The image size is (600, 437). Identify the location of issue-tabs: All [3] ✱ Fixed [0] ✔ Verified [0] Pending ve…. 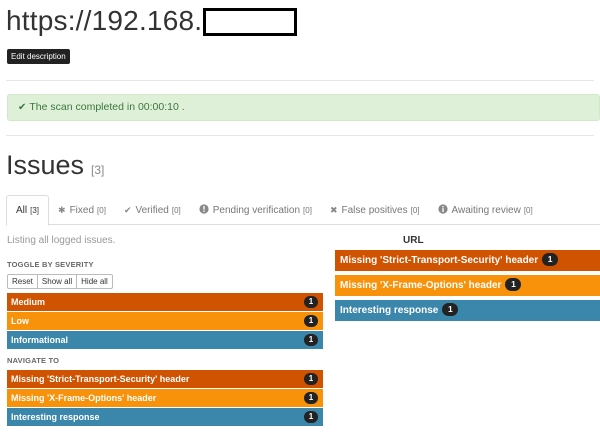
(303, 210).